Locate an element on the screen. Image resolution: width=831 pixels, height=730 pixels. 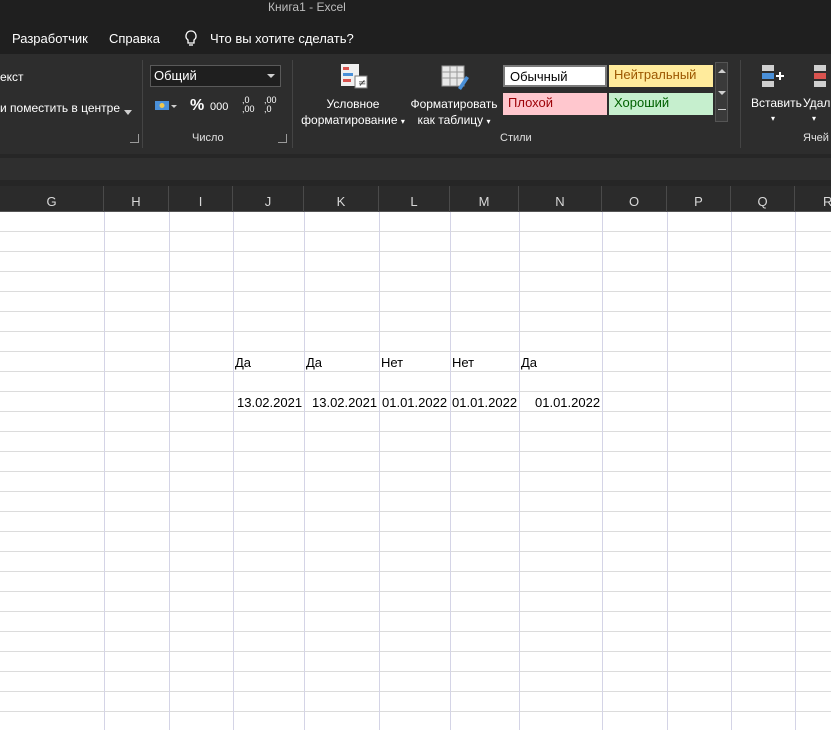
cell-j-value: Да is located at coordinates (243, 363).